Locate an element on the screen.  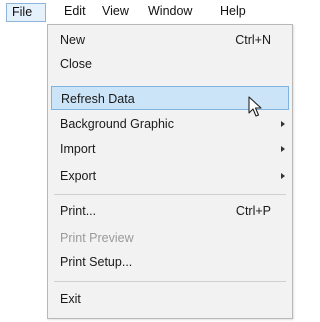
menu-item-label: Close is located at coordinates (76, 64).